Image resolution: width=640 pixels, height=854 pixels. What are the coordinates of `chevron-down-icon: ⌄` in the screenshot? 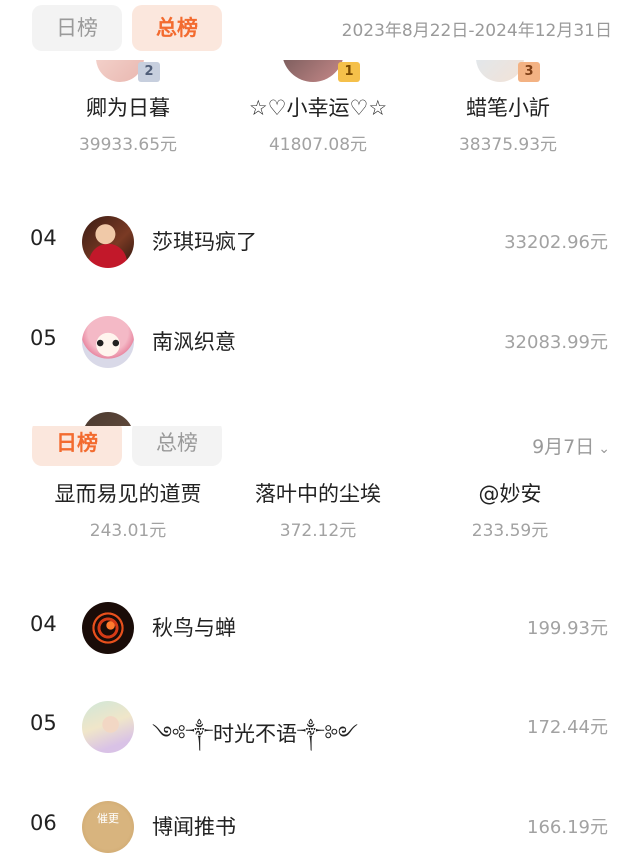 It's located at (604, 449).